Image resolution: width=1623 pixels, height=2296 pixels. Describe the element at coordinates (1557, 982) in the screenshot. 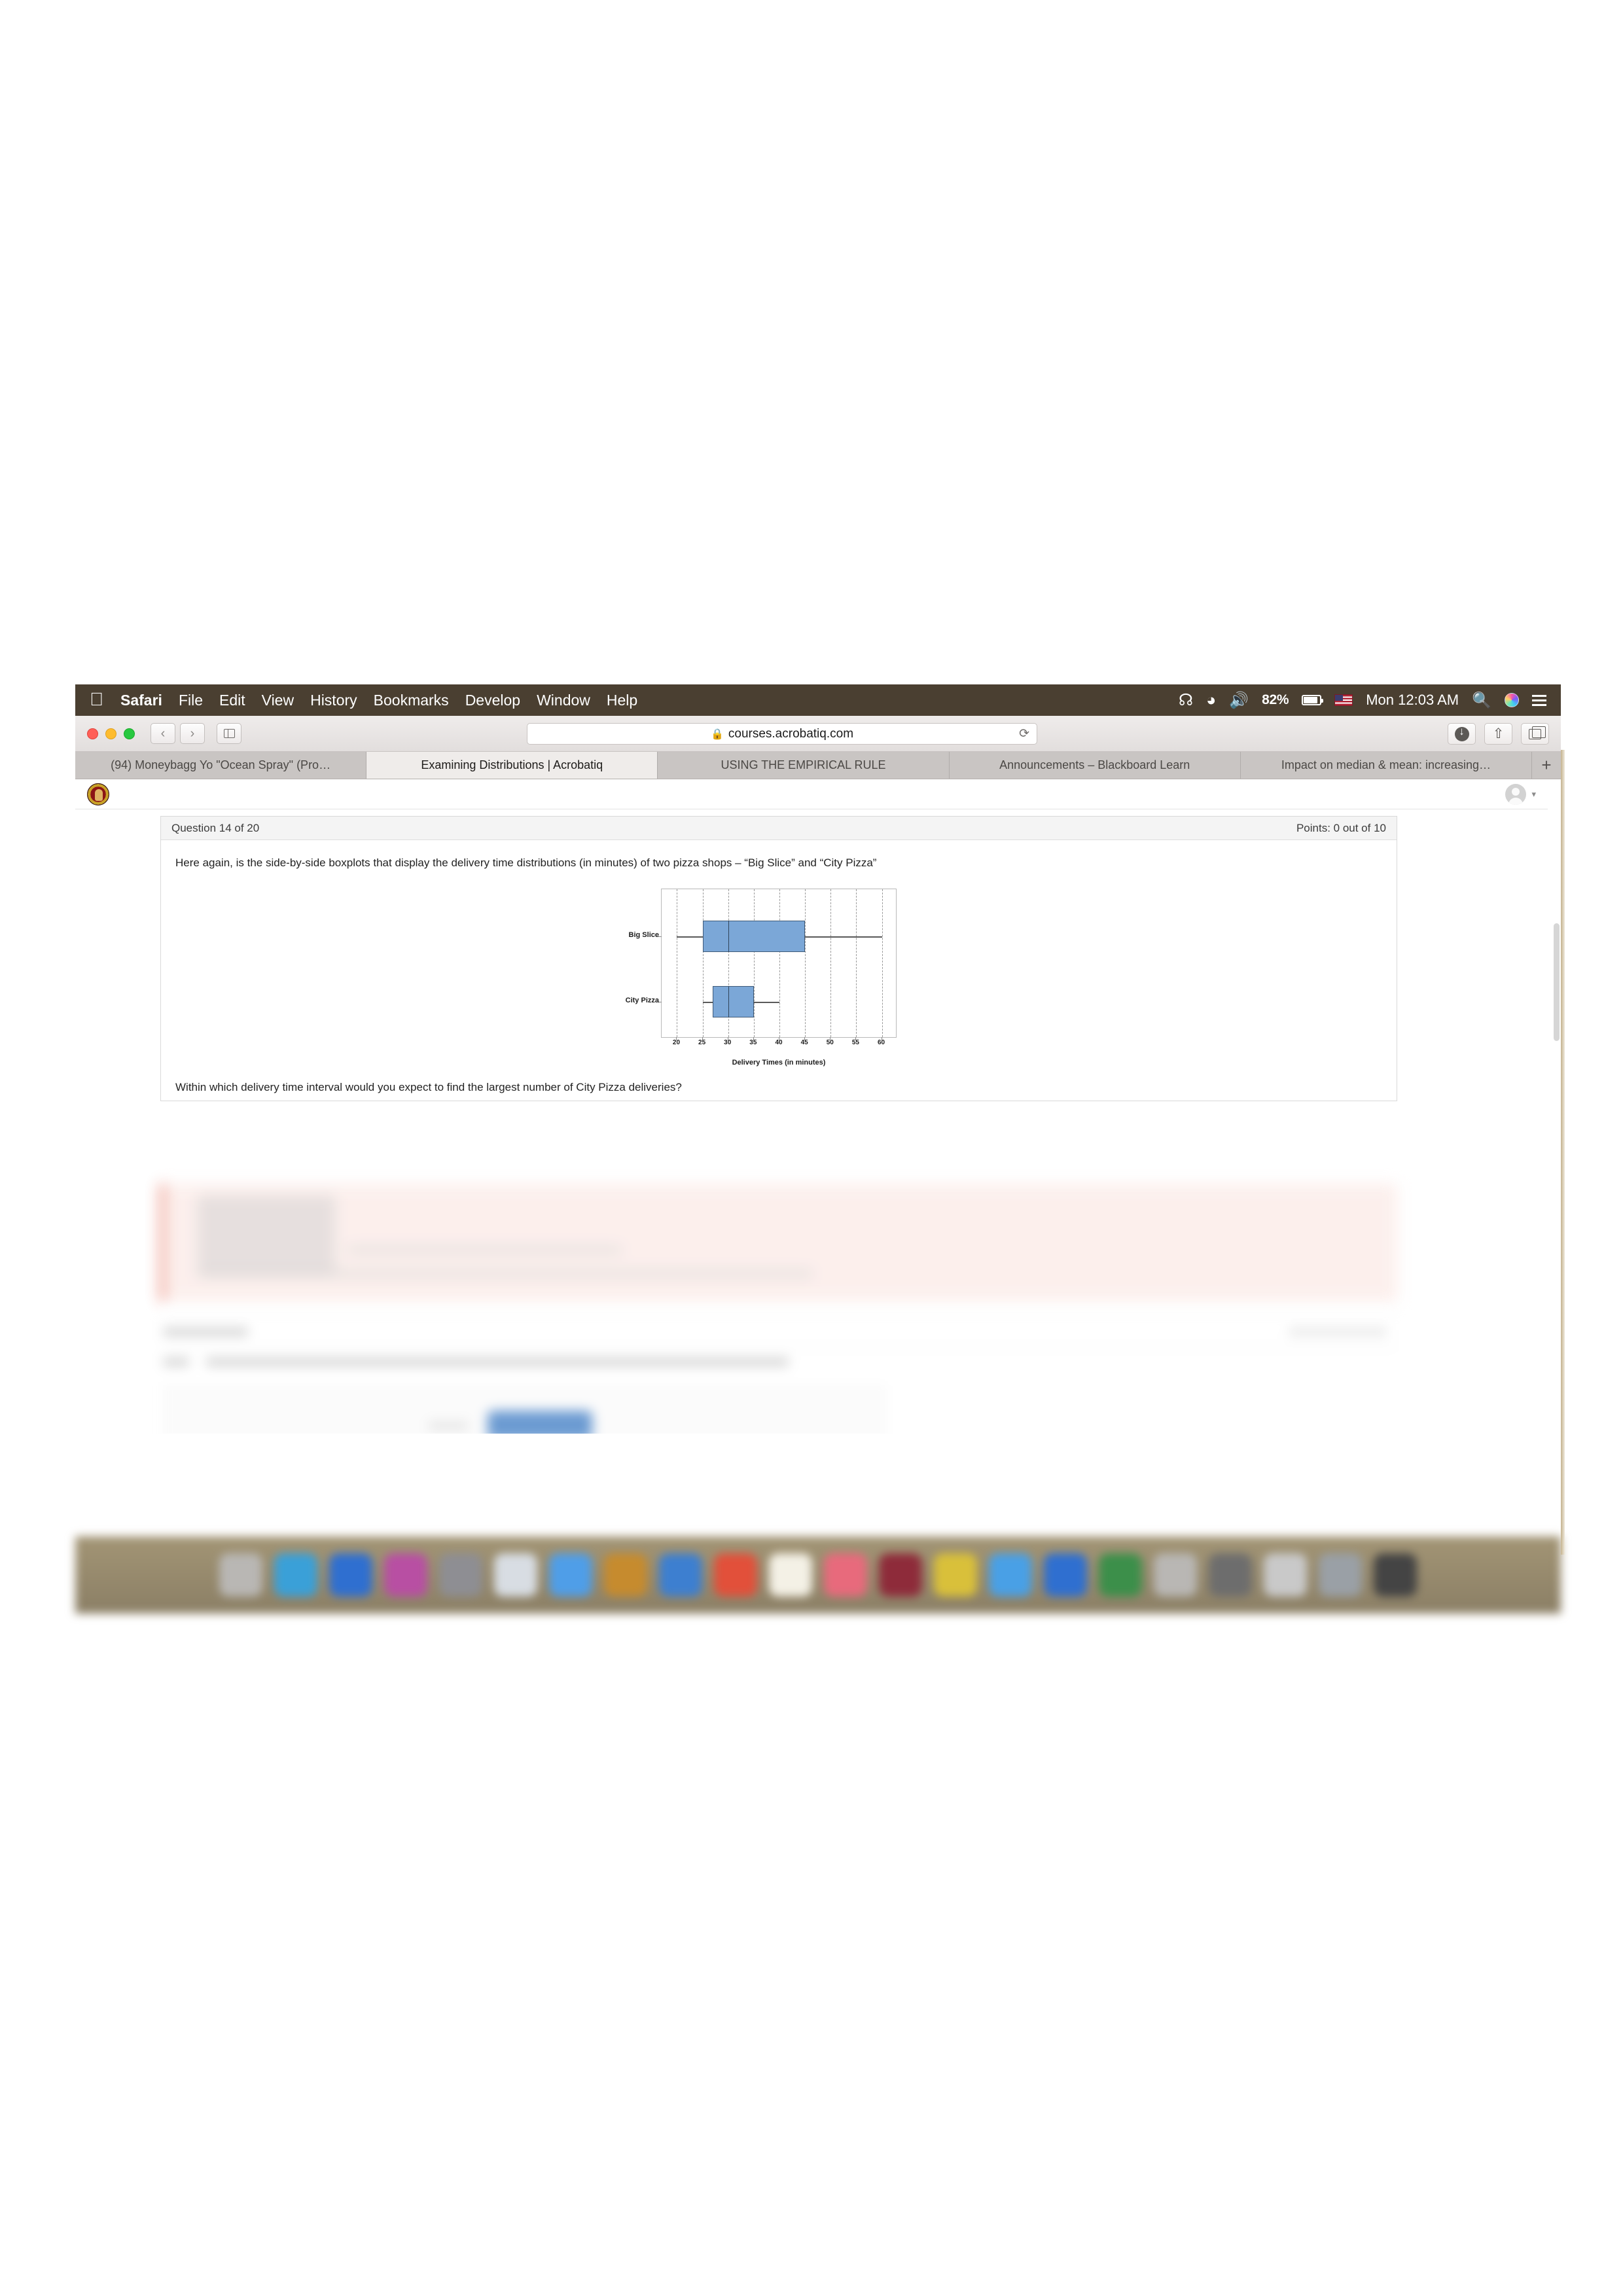

I see `page-scrollbar` at that location.